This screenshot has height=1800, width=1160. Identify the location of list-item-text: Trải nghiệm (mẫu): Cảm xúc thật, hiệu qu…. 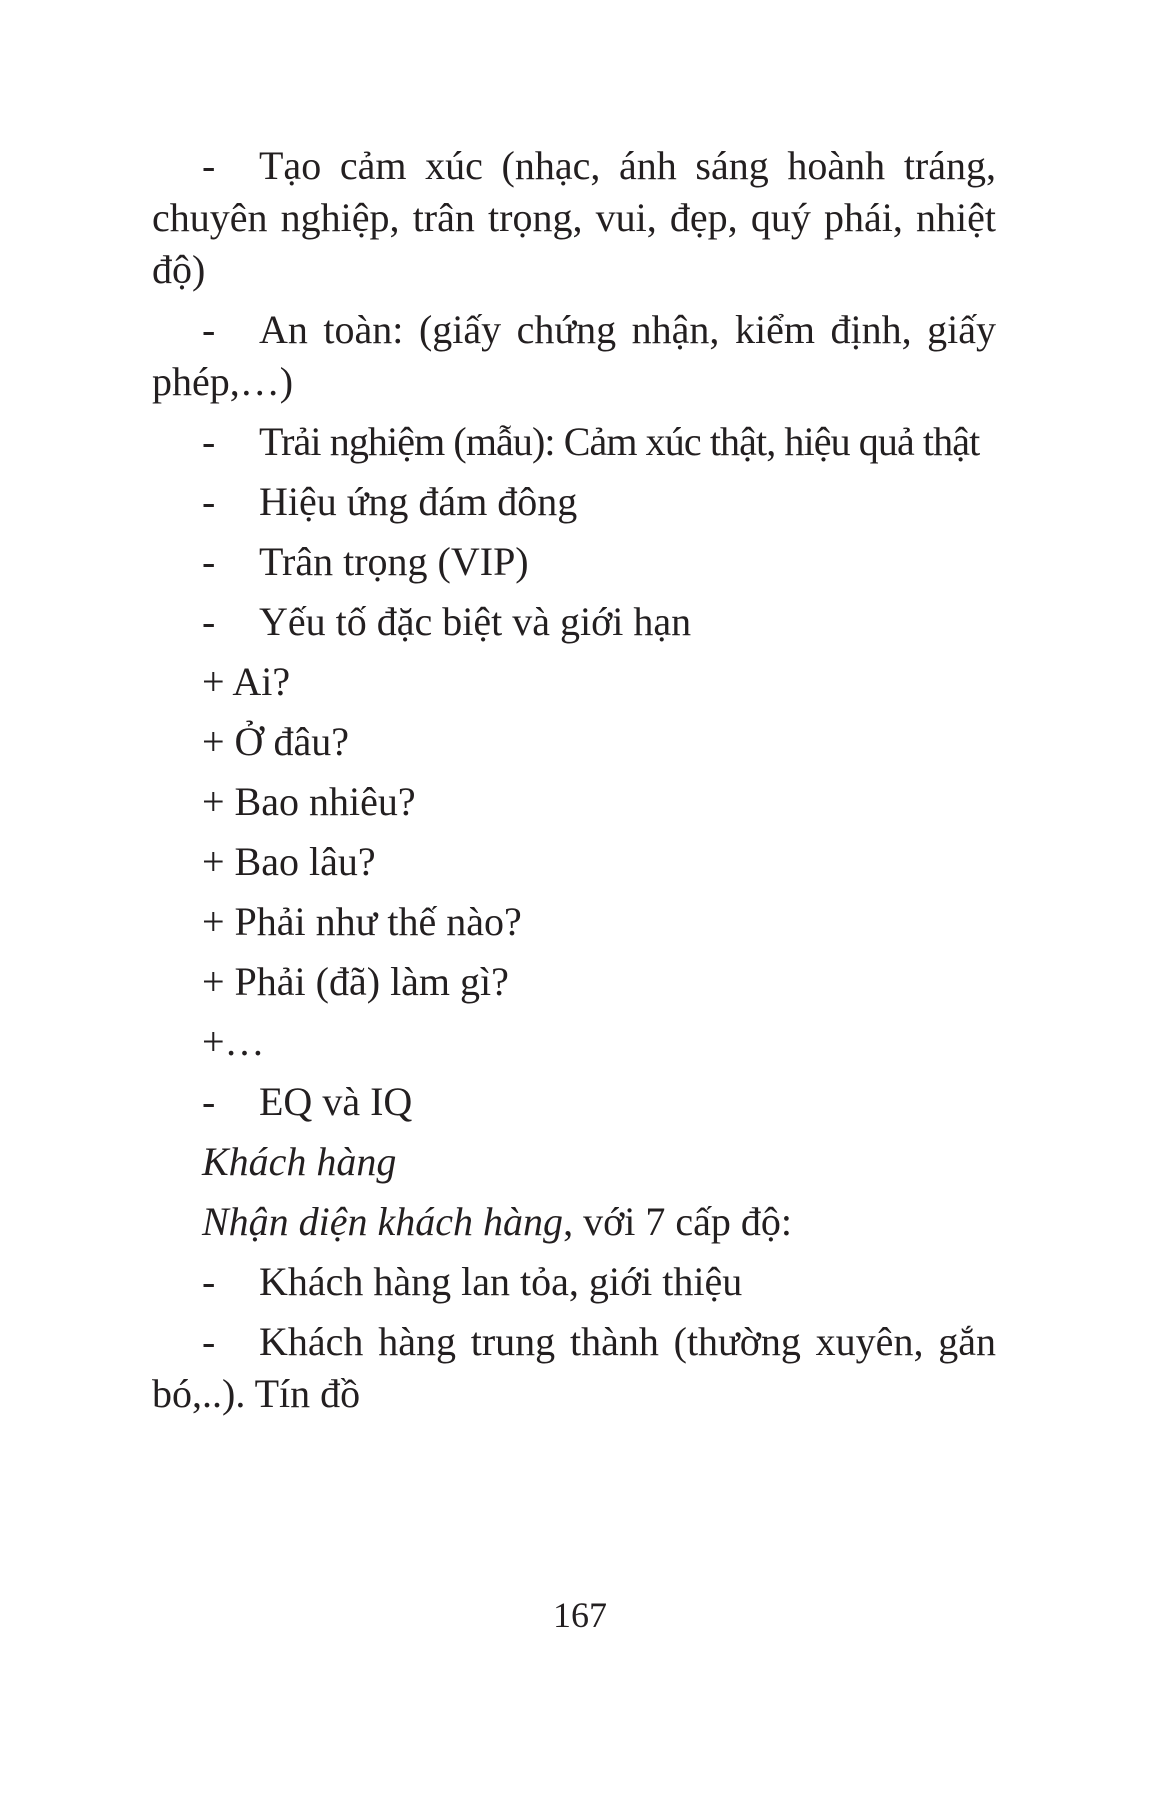
(619, 441).